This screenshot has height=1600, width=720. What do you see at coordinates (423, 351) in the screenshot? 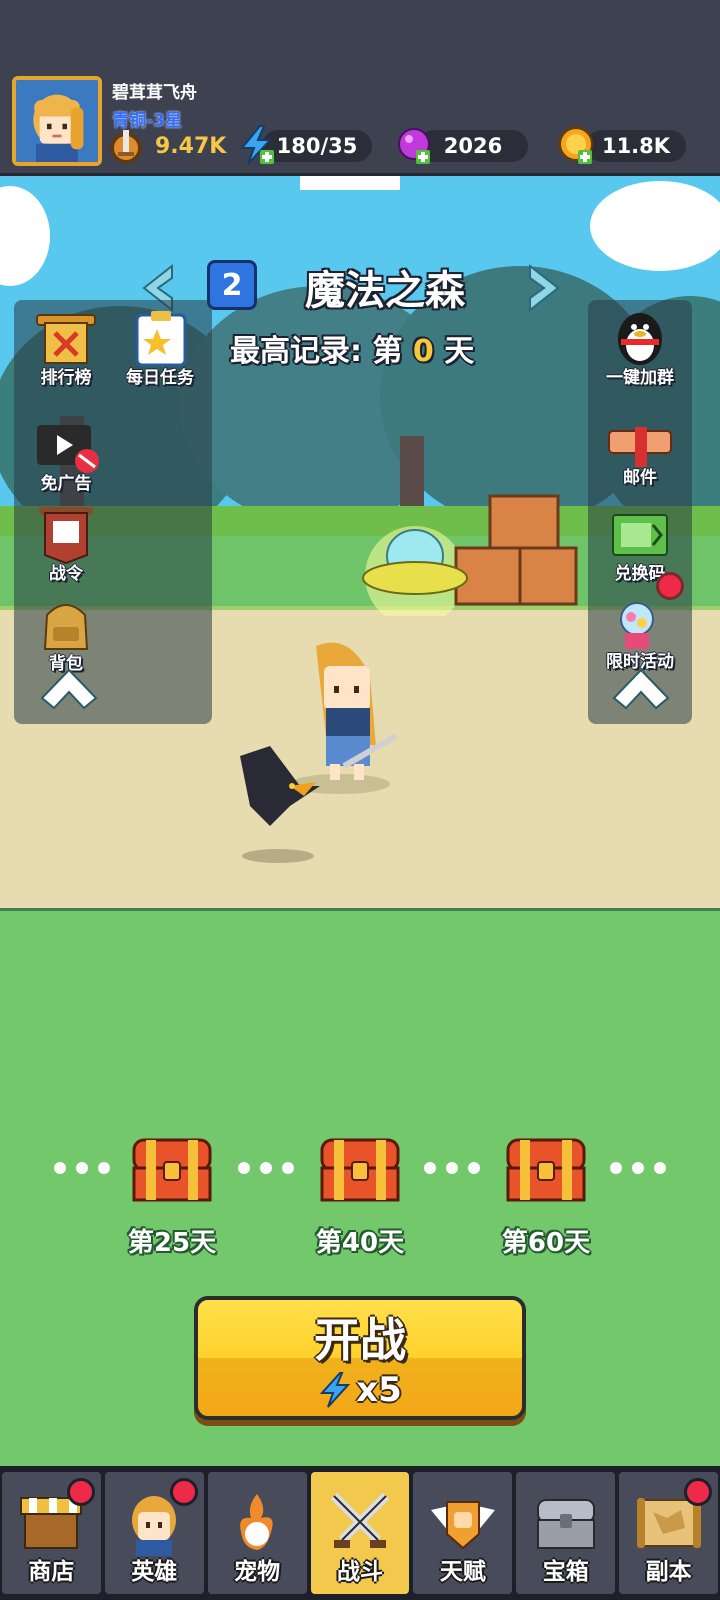
I see `best-record-day: 0` at bounding box center [423, 351].